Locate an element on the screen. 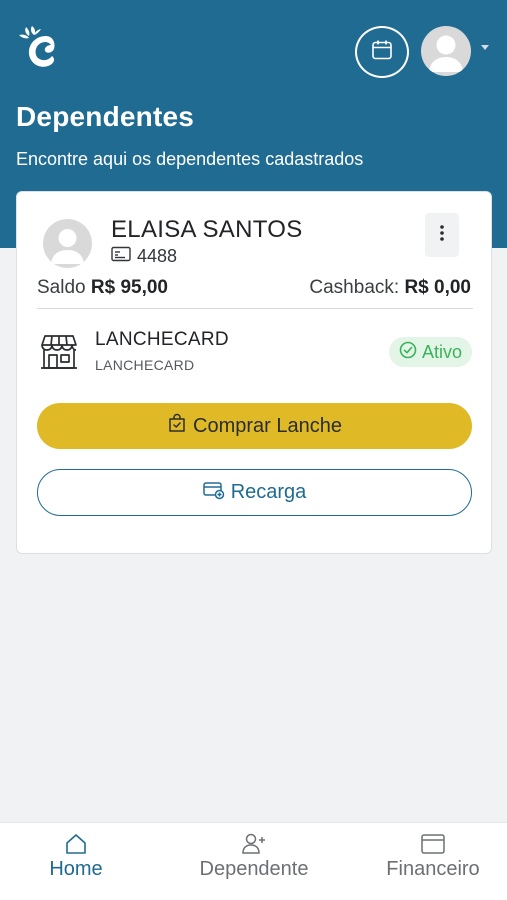 The width and height of the screenshot is (507, 900). nav-label-home: Home is located at coordinates (76, 869).